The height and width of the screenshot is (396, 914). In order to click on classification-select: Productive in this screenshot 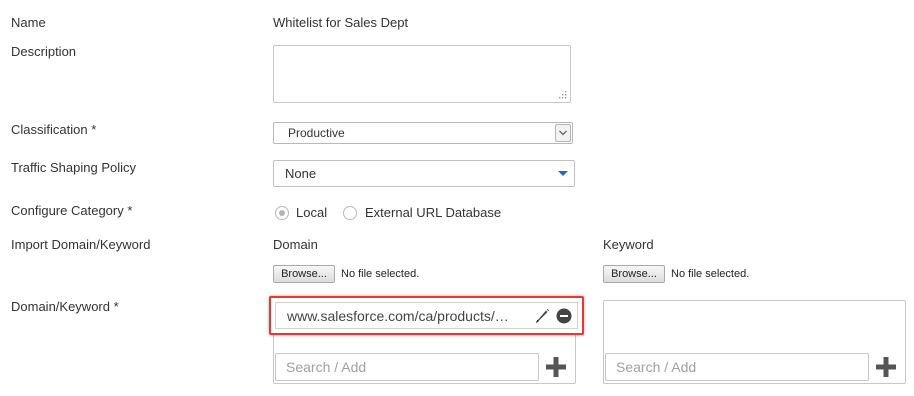, I will do `click(423, 133)`.